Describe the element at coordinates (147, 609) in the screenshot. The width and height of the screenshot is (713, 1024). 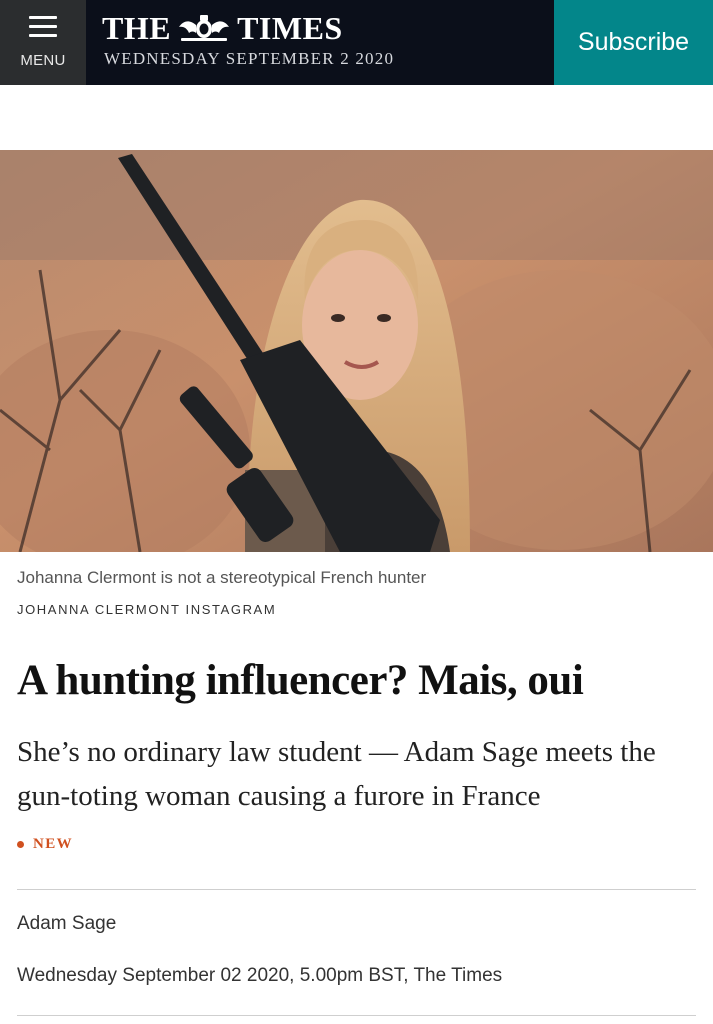
I see `image-credit: JOHANNA CLERMONT INSTAGRAM` at that location.